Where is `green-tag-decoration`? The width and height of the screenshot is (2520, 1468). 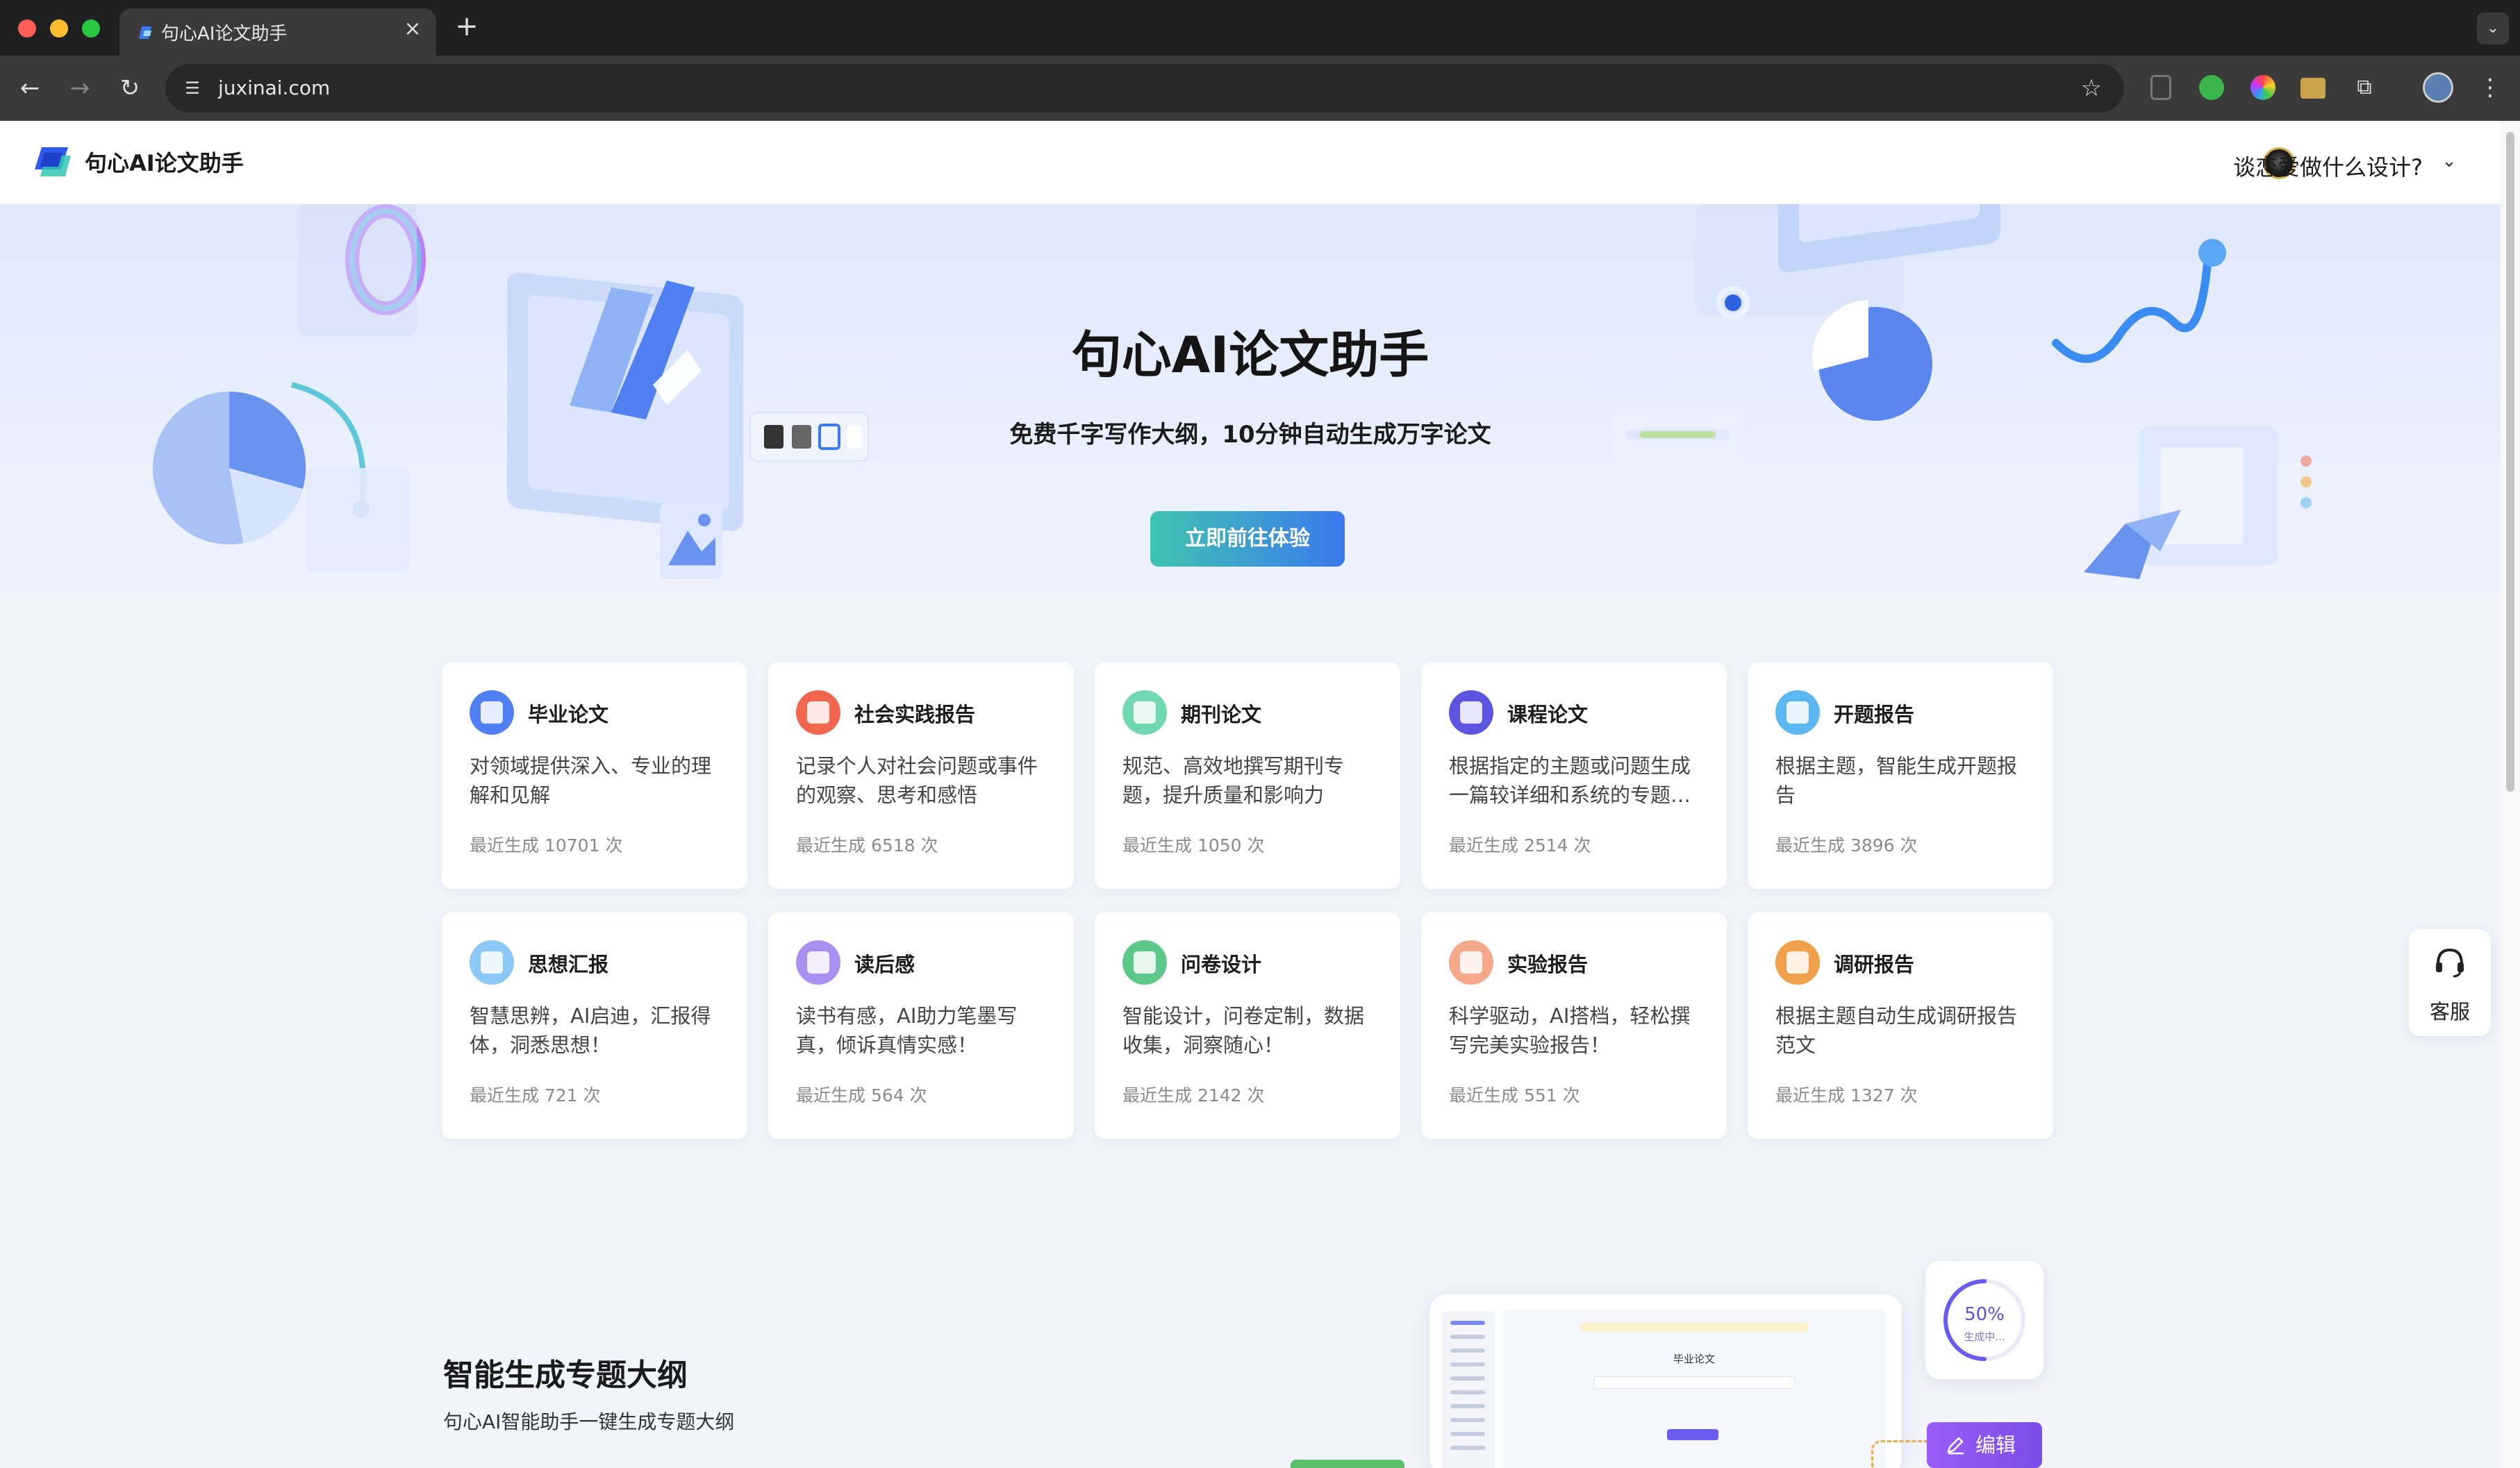
green-tag-decoration is located at coordinates (1347, 1464).